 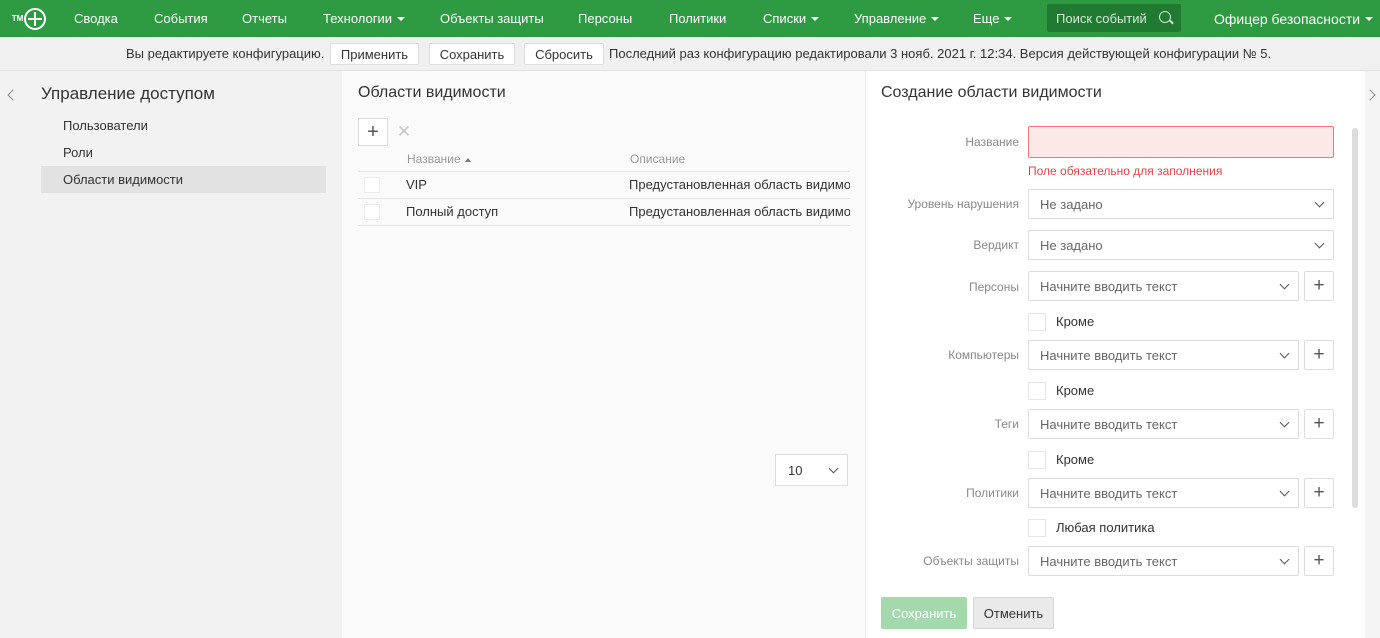 I want to click on nav-item-label: Объекты защиты, so click(x=492, y=18).